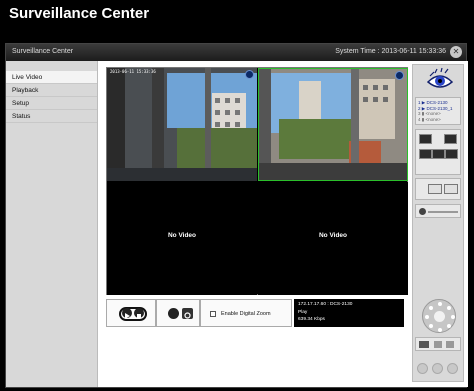 This screenshot has height=391, width=474. Describe the element at coordinates (237, 20) in the screenshot. I see `top-bar: Surveillance Center` at that location.